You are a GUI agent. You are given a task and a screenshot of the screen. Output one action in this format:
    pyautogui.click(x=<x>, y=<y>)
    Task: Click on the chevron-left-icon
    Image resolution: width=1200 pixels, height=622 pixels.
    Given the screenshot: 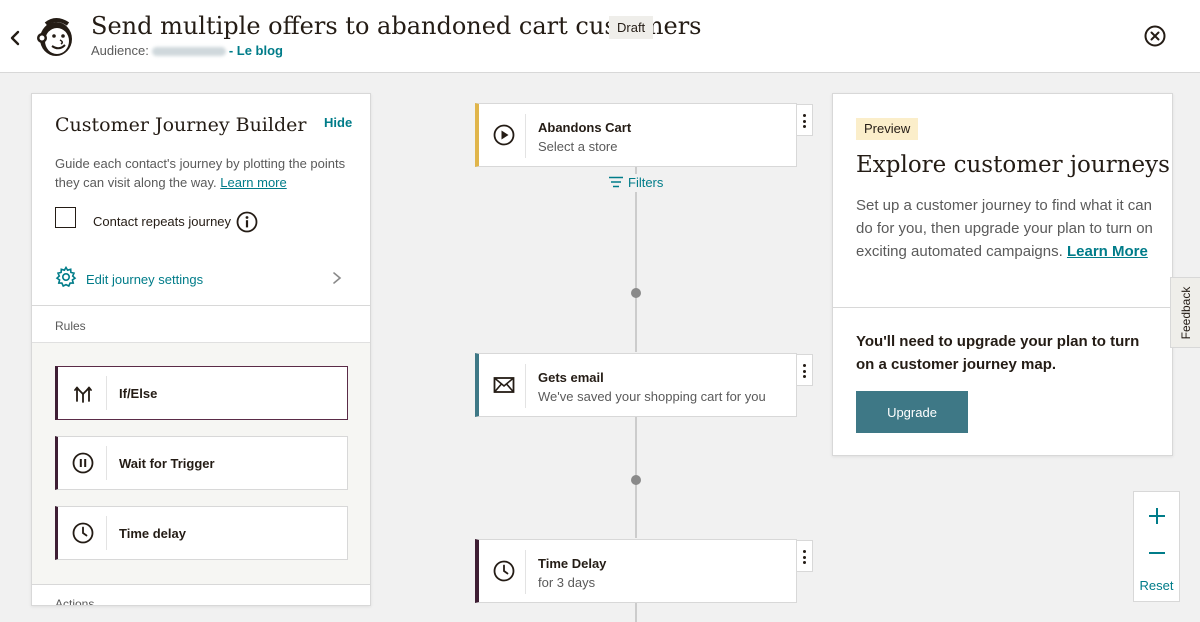 What is the action you would take?
    pyautogui.click(x=15, y=38)
    